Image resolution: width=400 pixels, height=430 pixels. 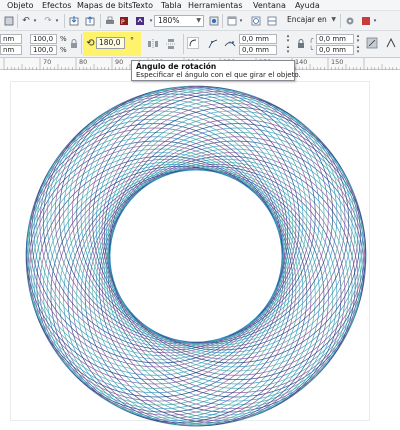 I want to click on show-rulers-icon, so click(x=232, y=21).